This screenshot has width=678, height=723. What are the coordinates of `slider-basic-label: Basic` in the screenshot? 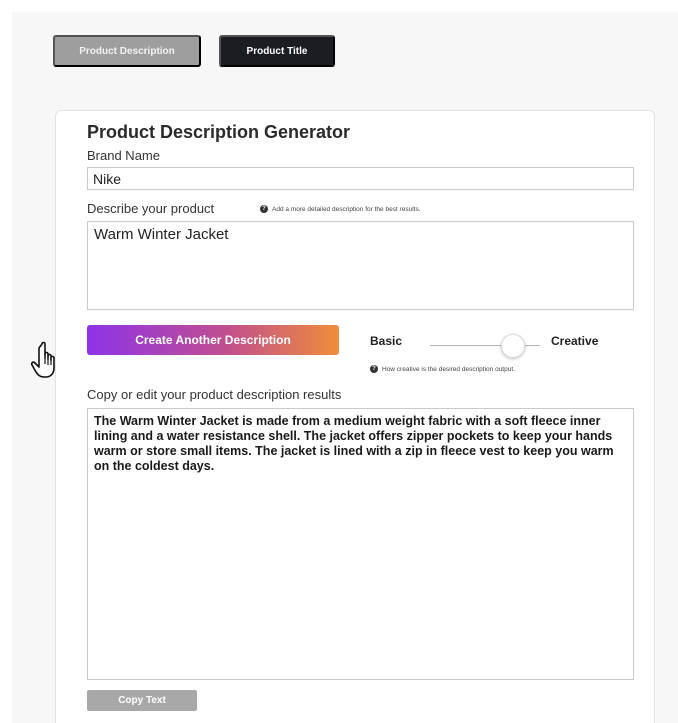 It's located at (386, 341).